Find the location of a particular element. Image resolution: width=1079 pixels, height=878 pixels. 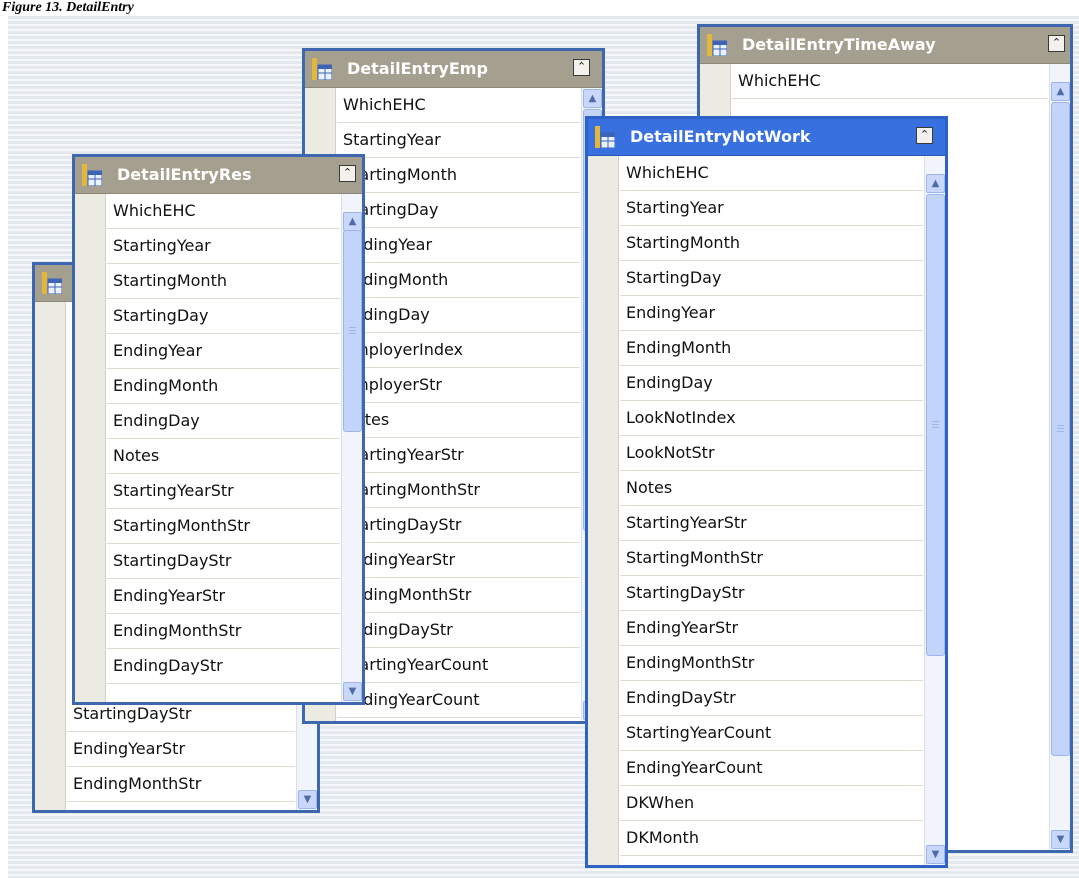

column-list: WhichEHC is located at coordinates (890, 81).